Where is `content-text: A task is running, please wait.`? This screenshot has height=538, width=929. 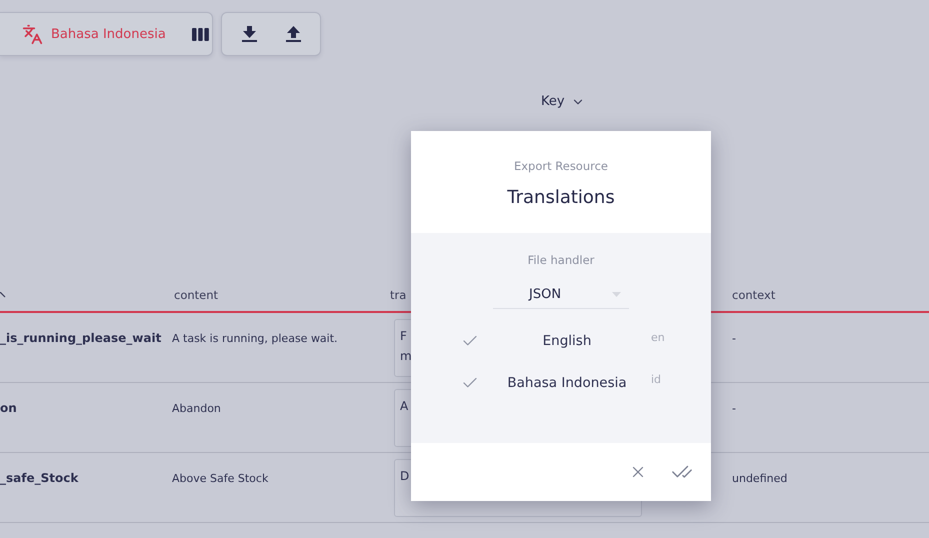 content-text: A task is running, please wait. is located at coordinates (255, 338).